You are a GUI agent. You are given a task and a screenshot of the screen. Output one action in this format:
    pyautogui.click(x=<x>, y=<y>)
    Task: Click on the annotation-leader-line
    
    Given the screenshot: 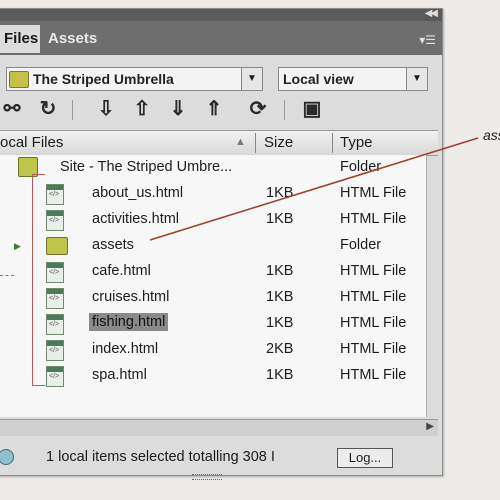 What is the action you would take?
    pyautogui.click(x=314, y=189)
    